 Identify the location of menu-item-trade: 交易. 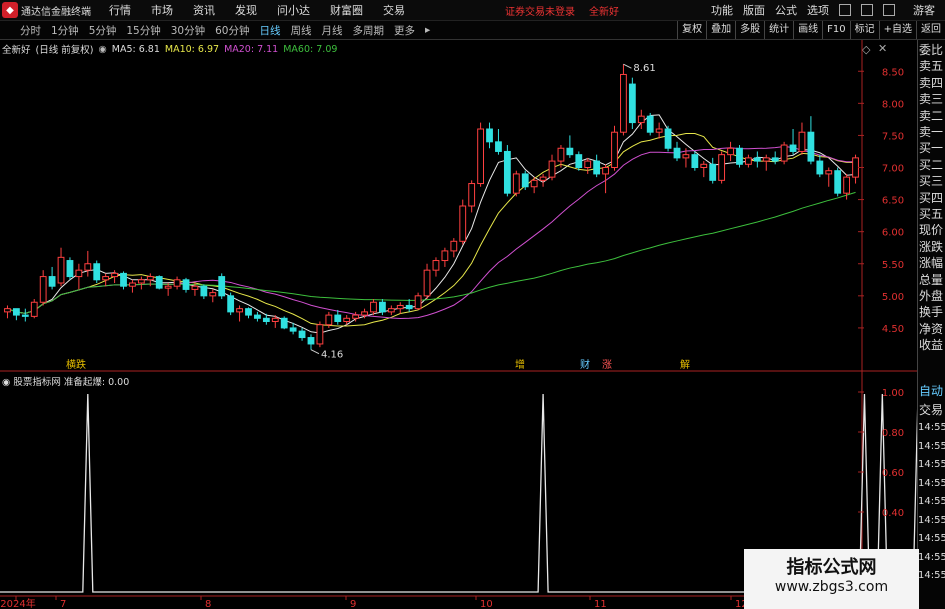
(394, 10).